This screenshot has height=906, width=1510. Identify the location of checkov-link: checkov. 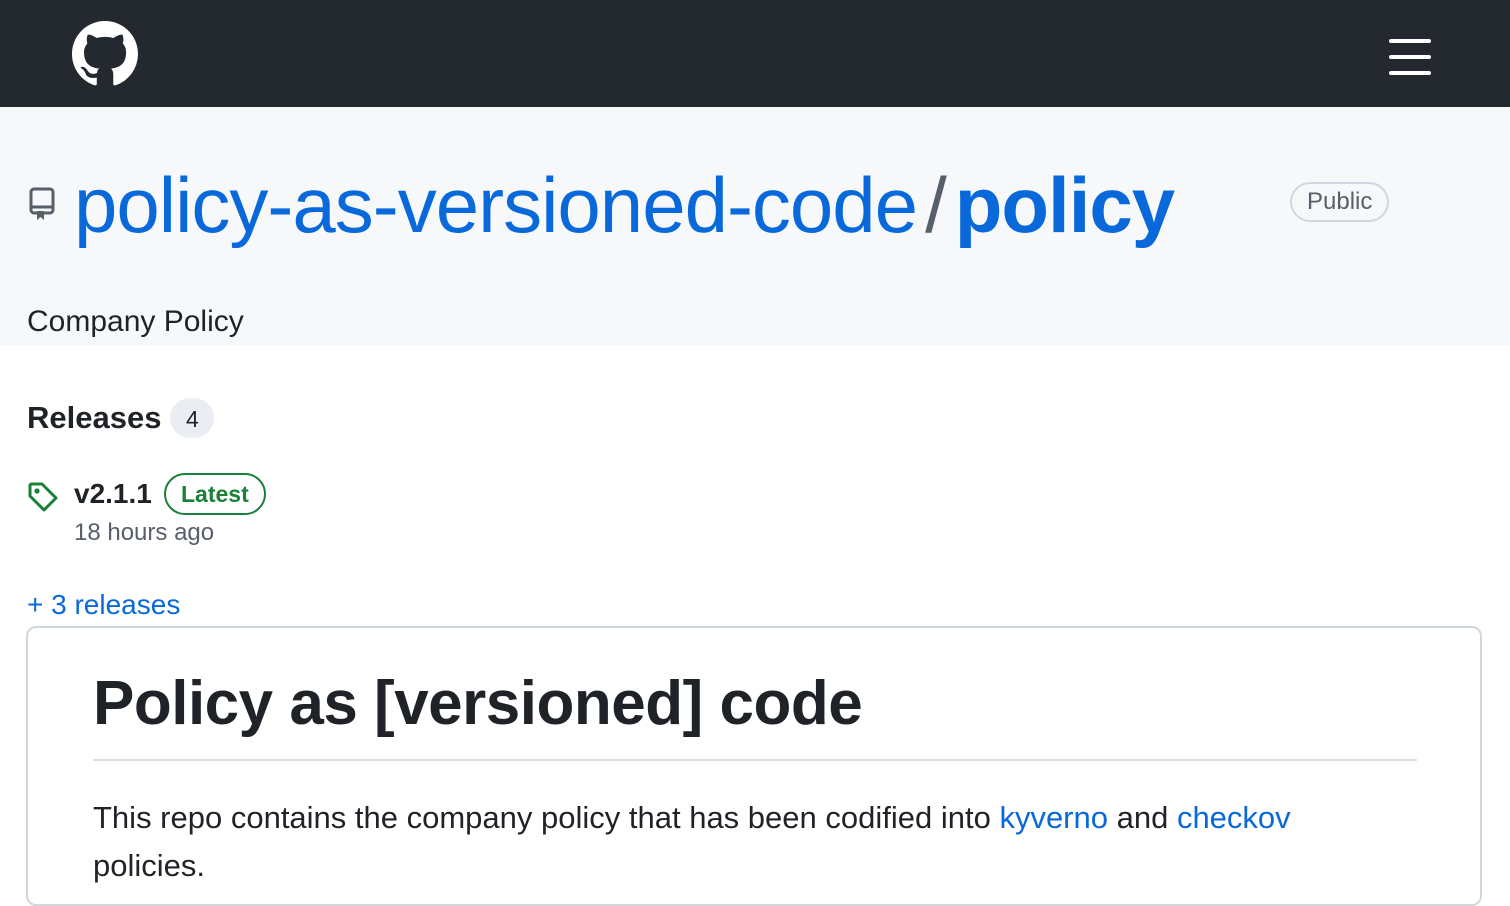
(1234, 817).